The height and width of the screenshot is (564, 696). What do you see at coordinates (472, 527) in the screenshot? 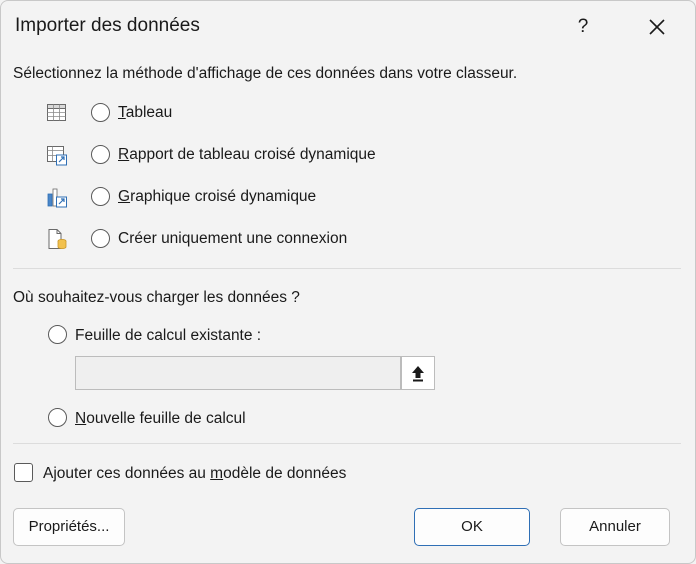
I see `ok-button: OK` at bounding box center [472, 527].